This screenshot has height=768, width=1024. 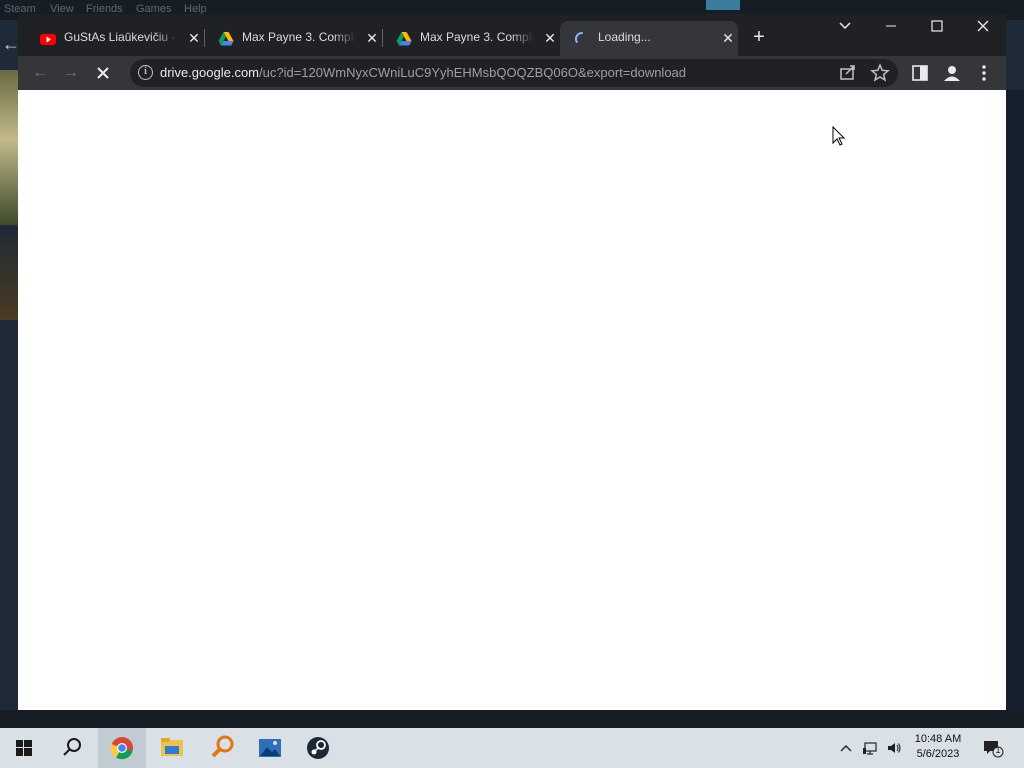 I want to click on network-icon, so click(x=870, y=748).